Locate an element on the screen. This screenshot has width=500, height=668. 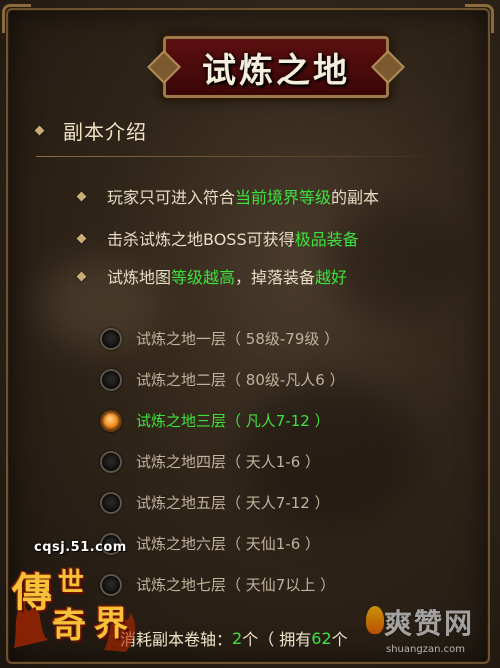
floor-range: （ 80级-凡人6 ） is located at coordinates (285, 380).